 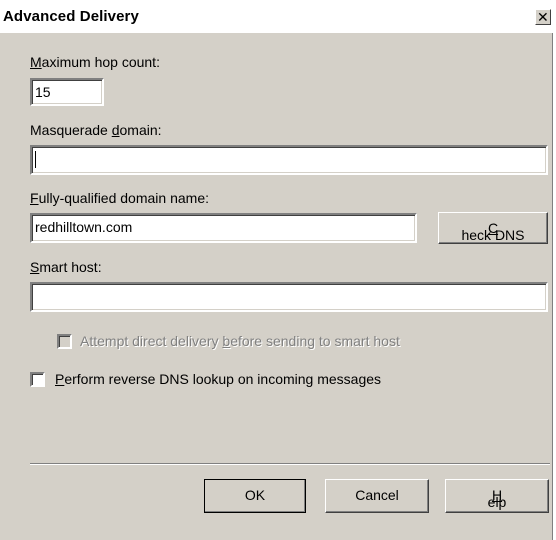 I want to click on reverse-dns-checkbox, so click(x=37, y=379).